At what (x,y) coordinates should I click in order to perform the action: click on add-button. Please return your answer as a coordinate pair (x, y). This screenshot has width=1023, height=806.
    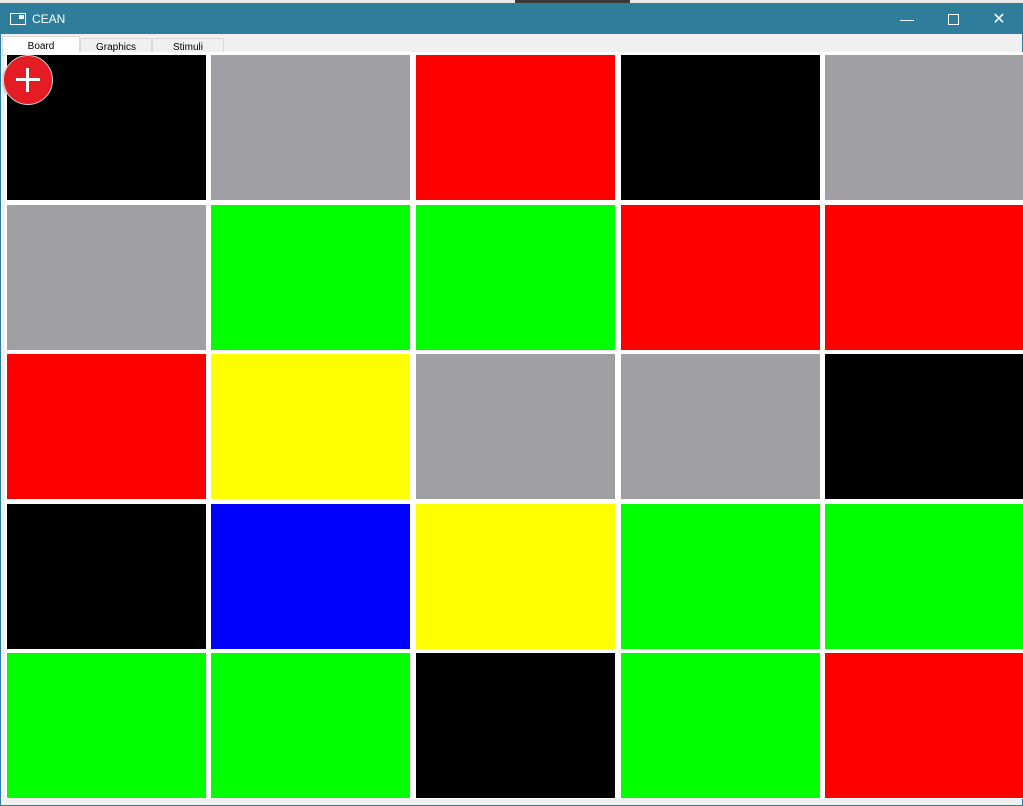
    Looking at the image, I should click on (28, 80).